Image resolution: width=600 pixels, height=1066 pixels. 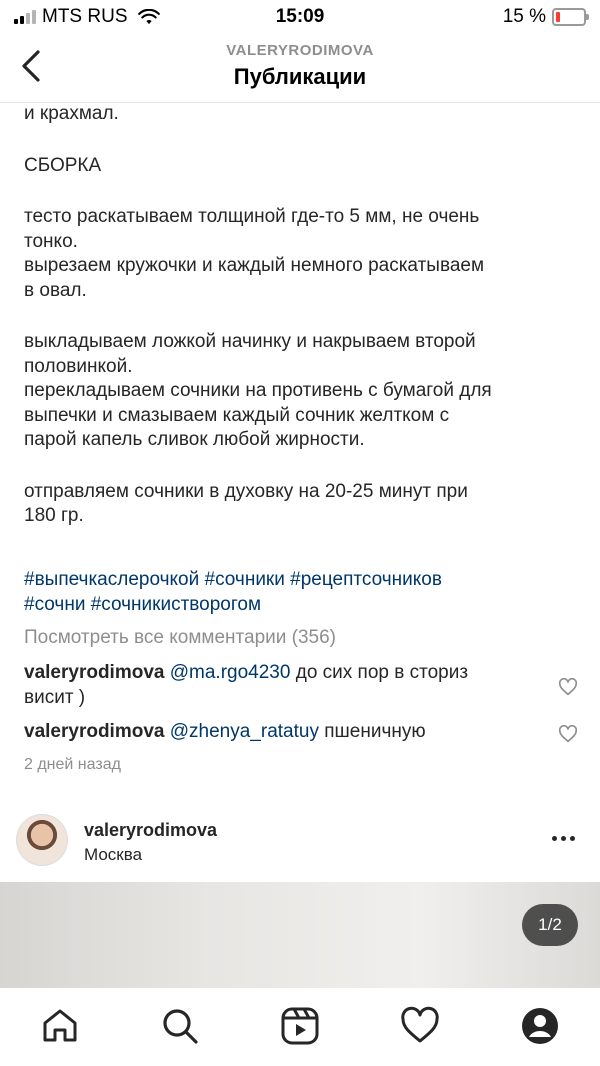 What do you see at coordinates (51, 241) in the screenshot?
I see `caption-line: тонко.` at bounding box center [51, 241].